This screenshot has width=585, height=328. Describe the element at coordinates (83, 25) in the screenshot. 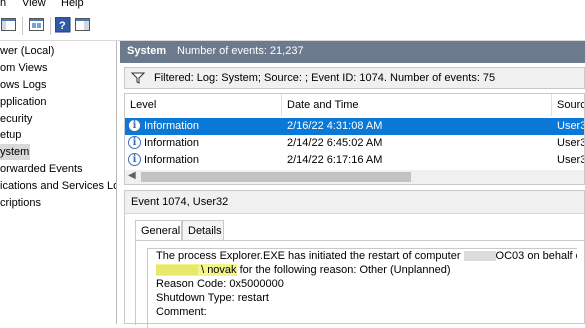

I see `show-action-pane-icon` at that location.